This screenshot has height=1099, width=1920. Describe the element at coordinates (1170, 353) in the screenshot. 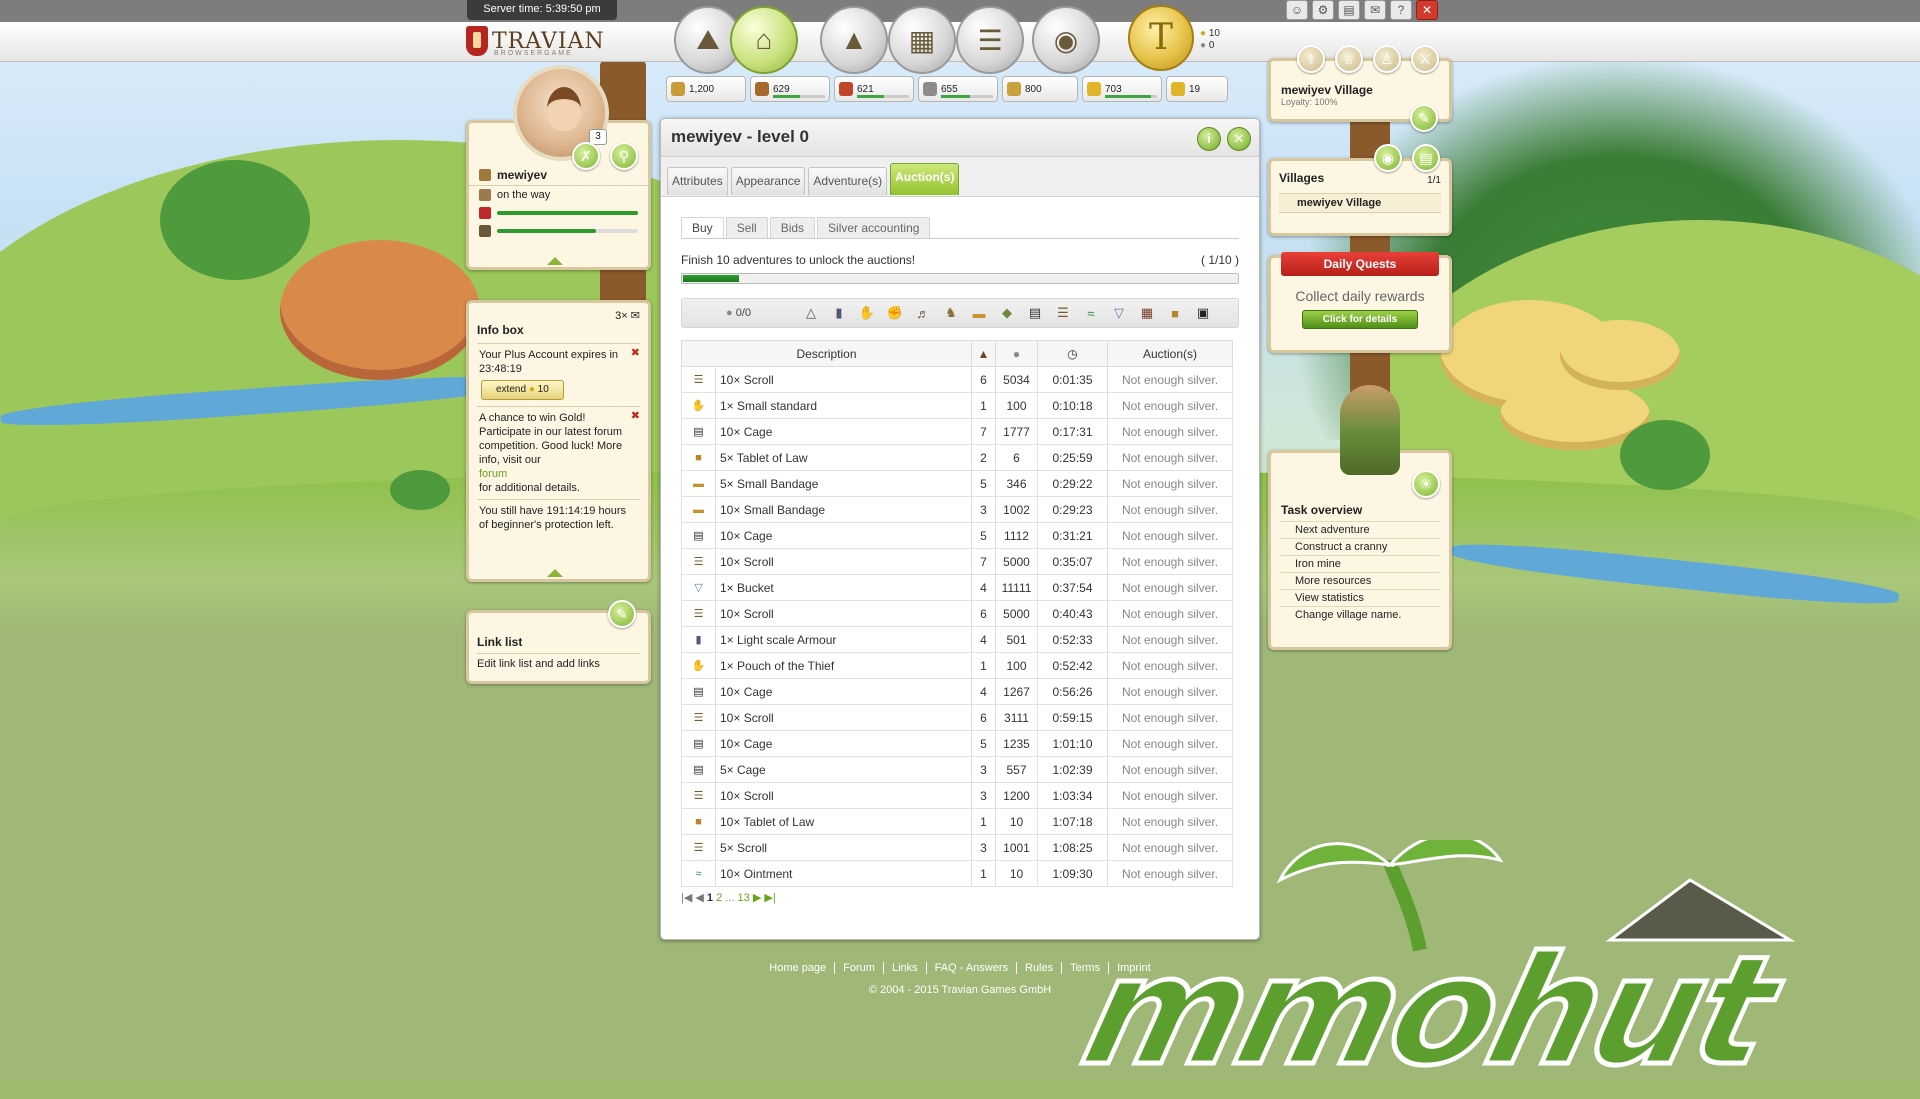

I see `header-auctions: Auction(s)` at that location.